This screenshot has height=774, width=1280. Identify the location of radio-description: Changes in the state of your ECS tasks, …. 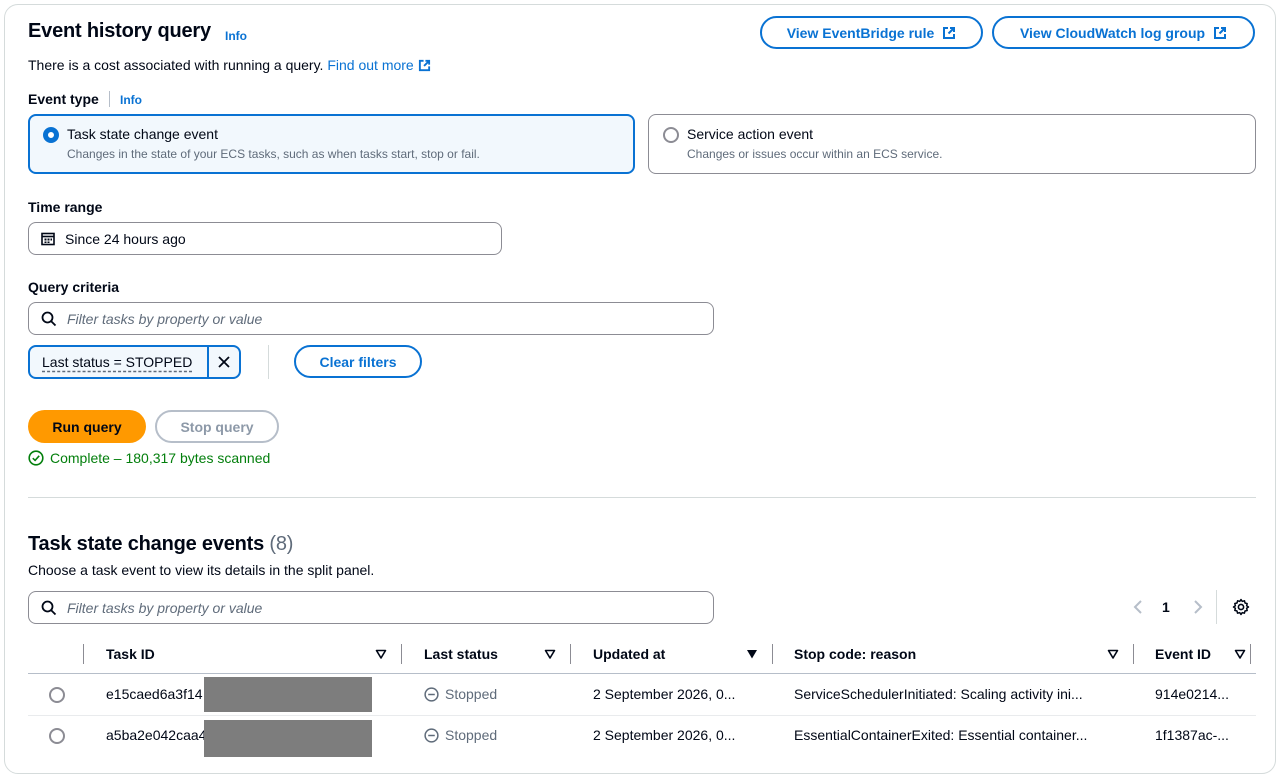
(273, 154).